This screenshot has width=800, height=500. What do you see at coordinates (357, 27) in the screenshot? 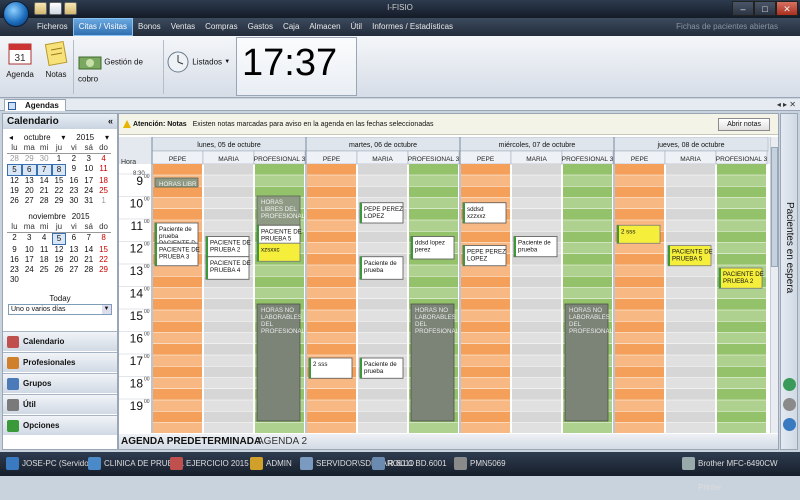
I see `menu-item-8: Útil` at bounding box center [357, 27].